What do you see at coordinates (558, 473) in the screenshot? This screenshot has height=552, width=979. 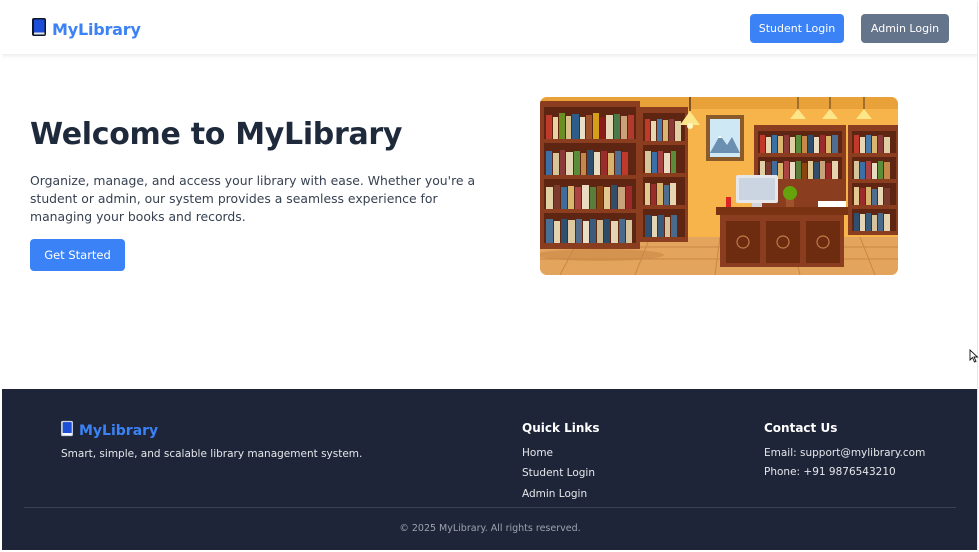 I see `footer-link-student-login: Student Login` at bounding box center [558, 473].